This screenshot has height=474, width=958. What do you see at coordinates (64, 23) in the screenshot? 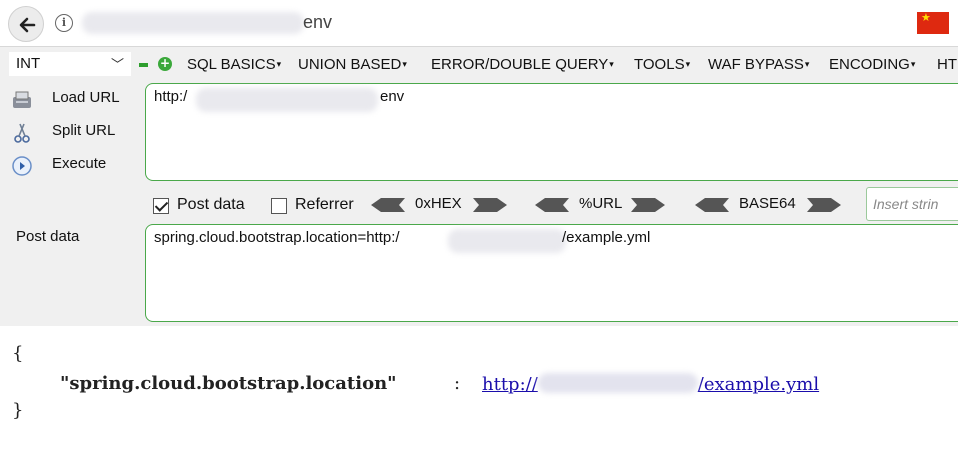
I see `info-icon: i` at bounding box center [64, 23].